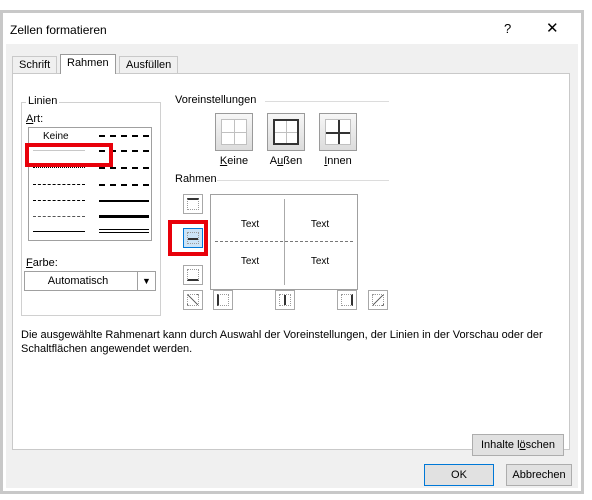 This screenshot has height=500, width=592. What do you see at coordinates (459, 475) in the screenshot?
I see `ok-button: OK` at bounding box center [459, 475].